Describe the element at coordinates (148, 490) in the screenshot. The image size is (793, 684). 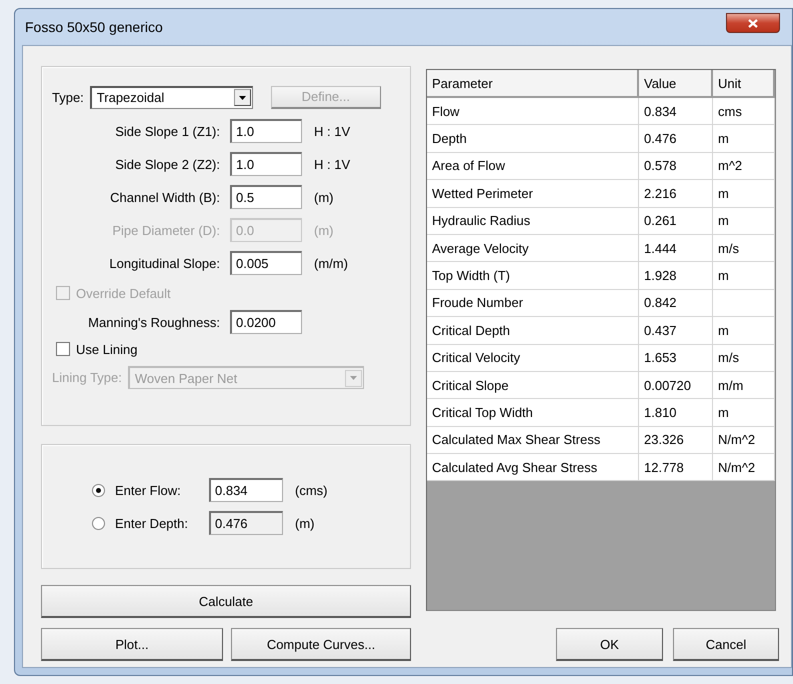
I see `radio-label: Enter Flow:` at that location.